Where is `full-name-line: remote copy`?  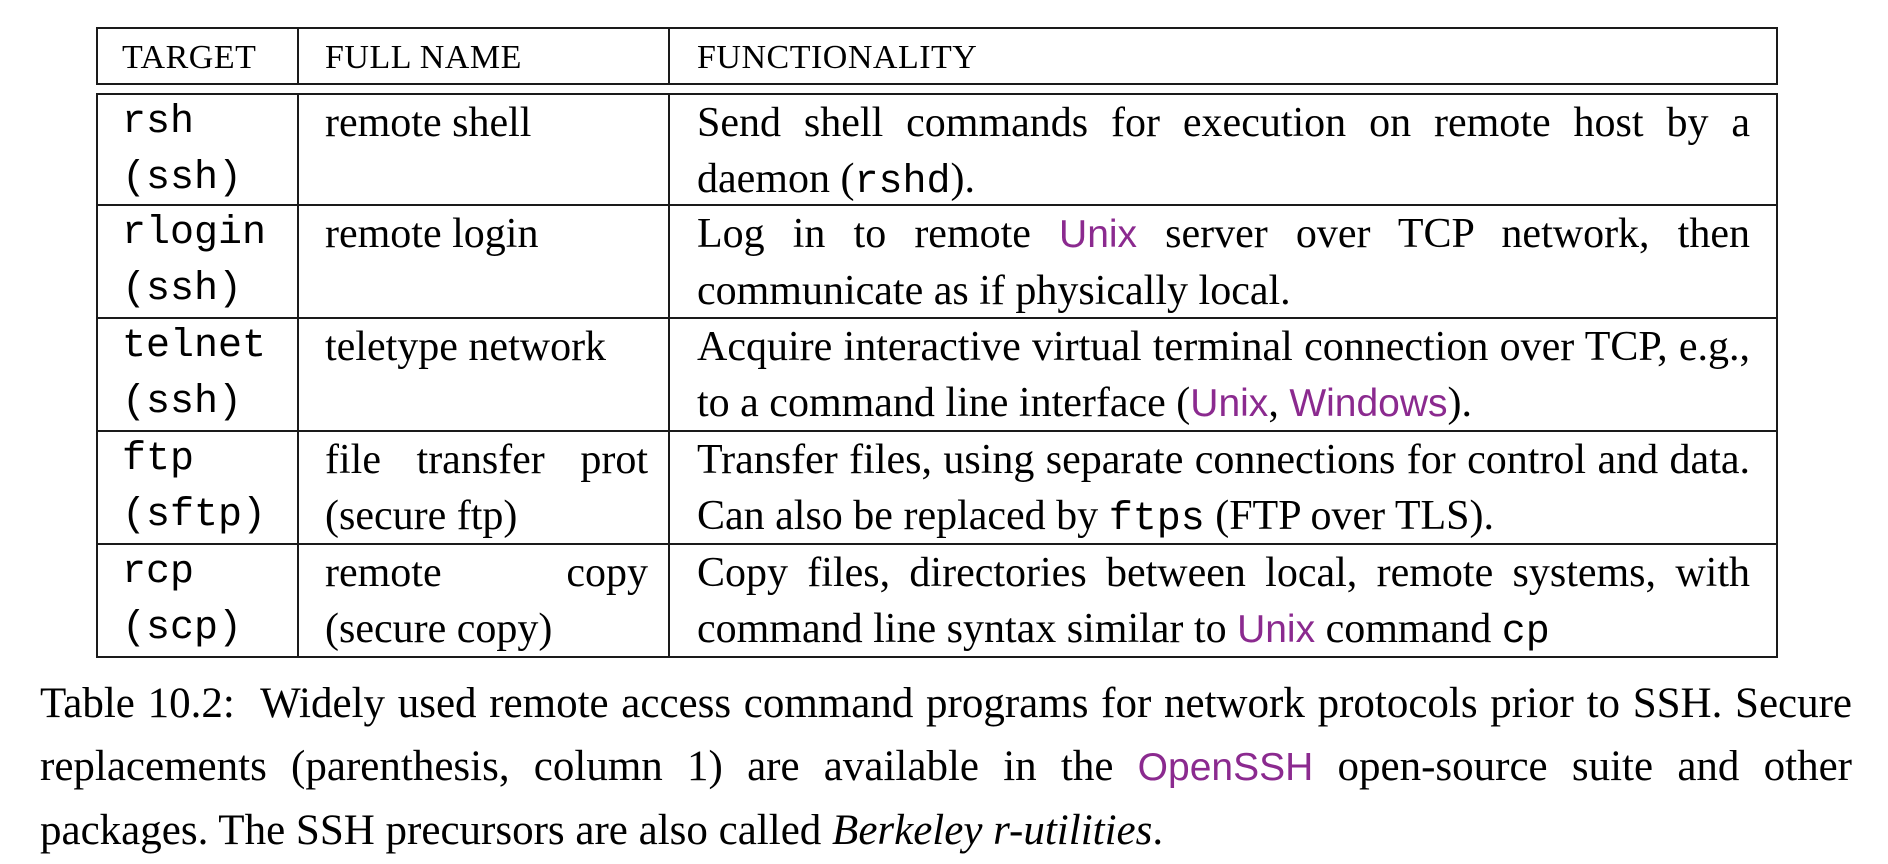 full-name-line: remote copy is located at coordinates (486, 573).